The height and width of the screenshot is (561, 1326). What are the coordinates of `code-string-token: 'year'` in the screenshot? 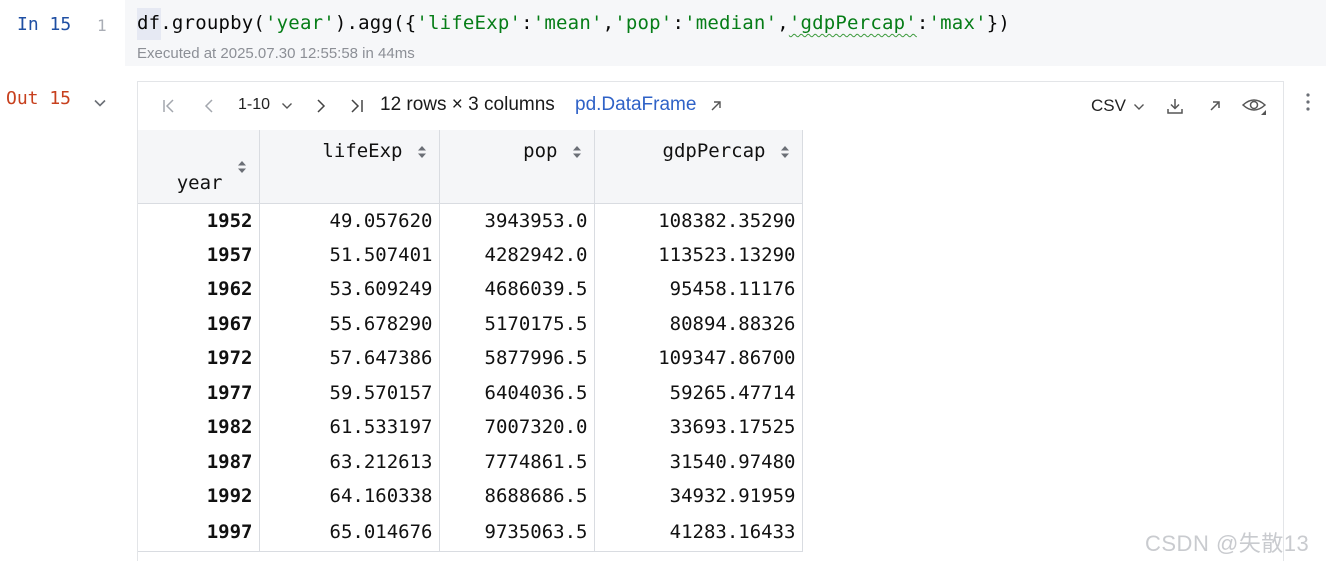 It's located at (300, 23).